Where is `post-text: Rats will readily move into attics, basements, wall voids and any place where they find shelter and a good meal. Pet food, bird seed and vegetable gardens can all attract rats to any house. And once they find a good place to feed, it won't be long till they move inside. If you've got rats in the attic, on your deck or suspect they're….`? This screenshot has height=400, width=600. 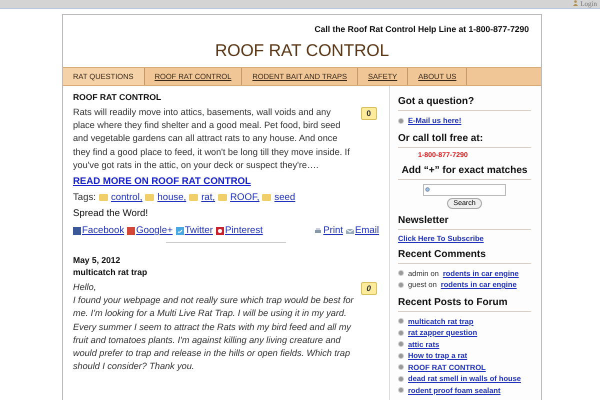
post-text: Rats will readily move into attics, basements, wall voids and any place where they find shelter and a good meal. Pet food, bird seed and vegetable gardens can all attract rats to any house. And once they find a good place to feed, it won't be long till they move inside. If you've got rats in the attic, on your deck or suspect they're…. is located at coordinates (212, 139).